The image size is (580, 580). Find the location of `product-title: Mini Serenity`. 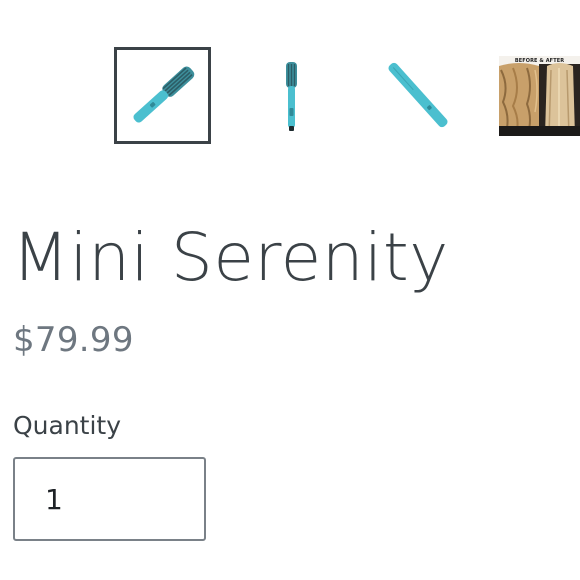

product-title: Mini Serenity is located at coordinates (230, 257).